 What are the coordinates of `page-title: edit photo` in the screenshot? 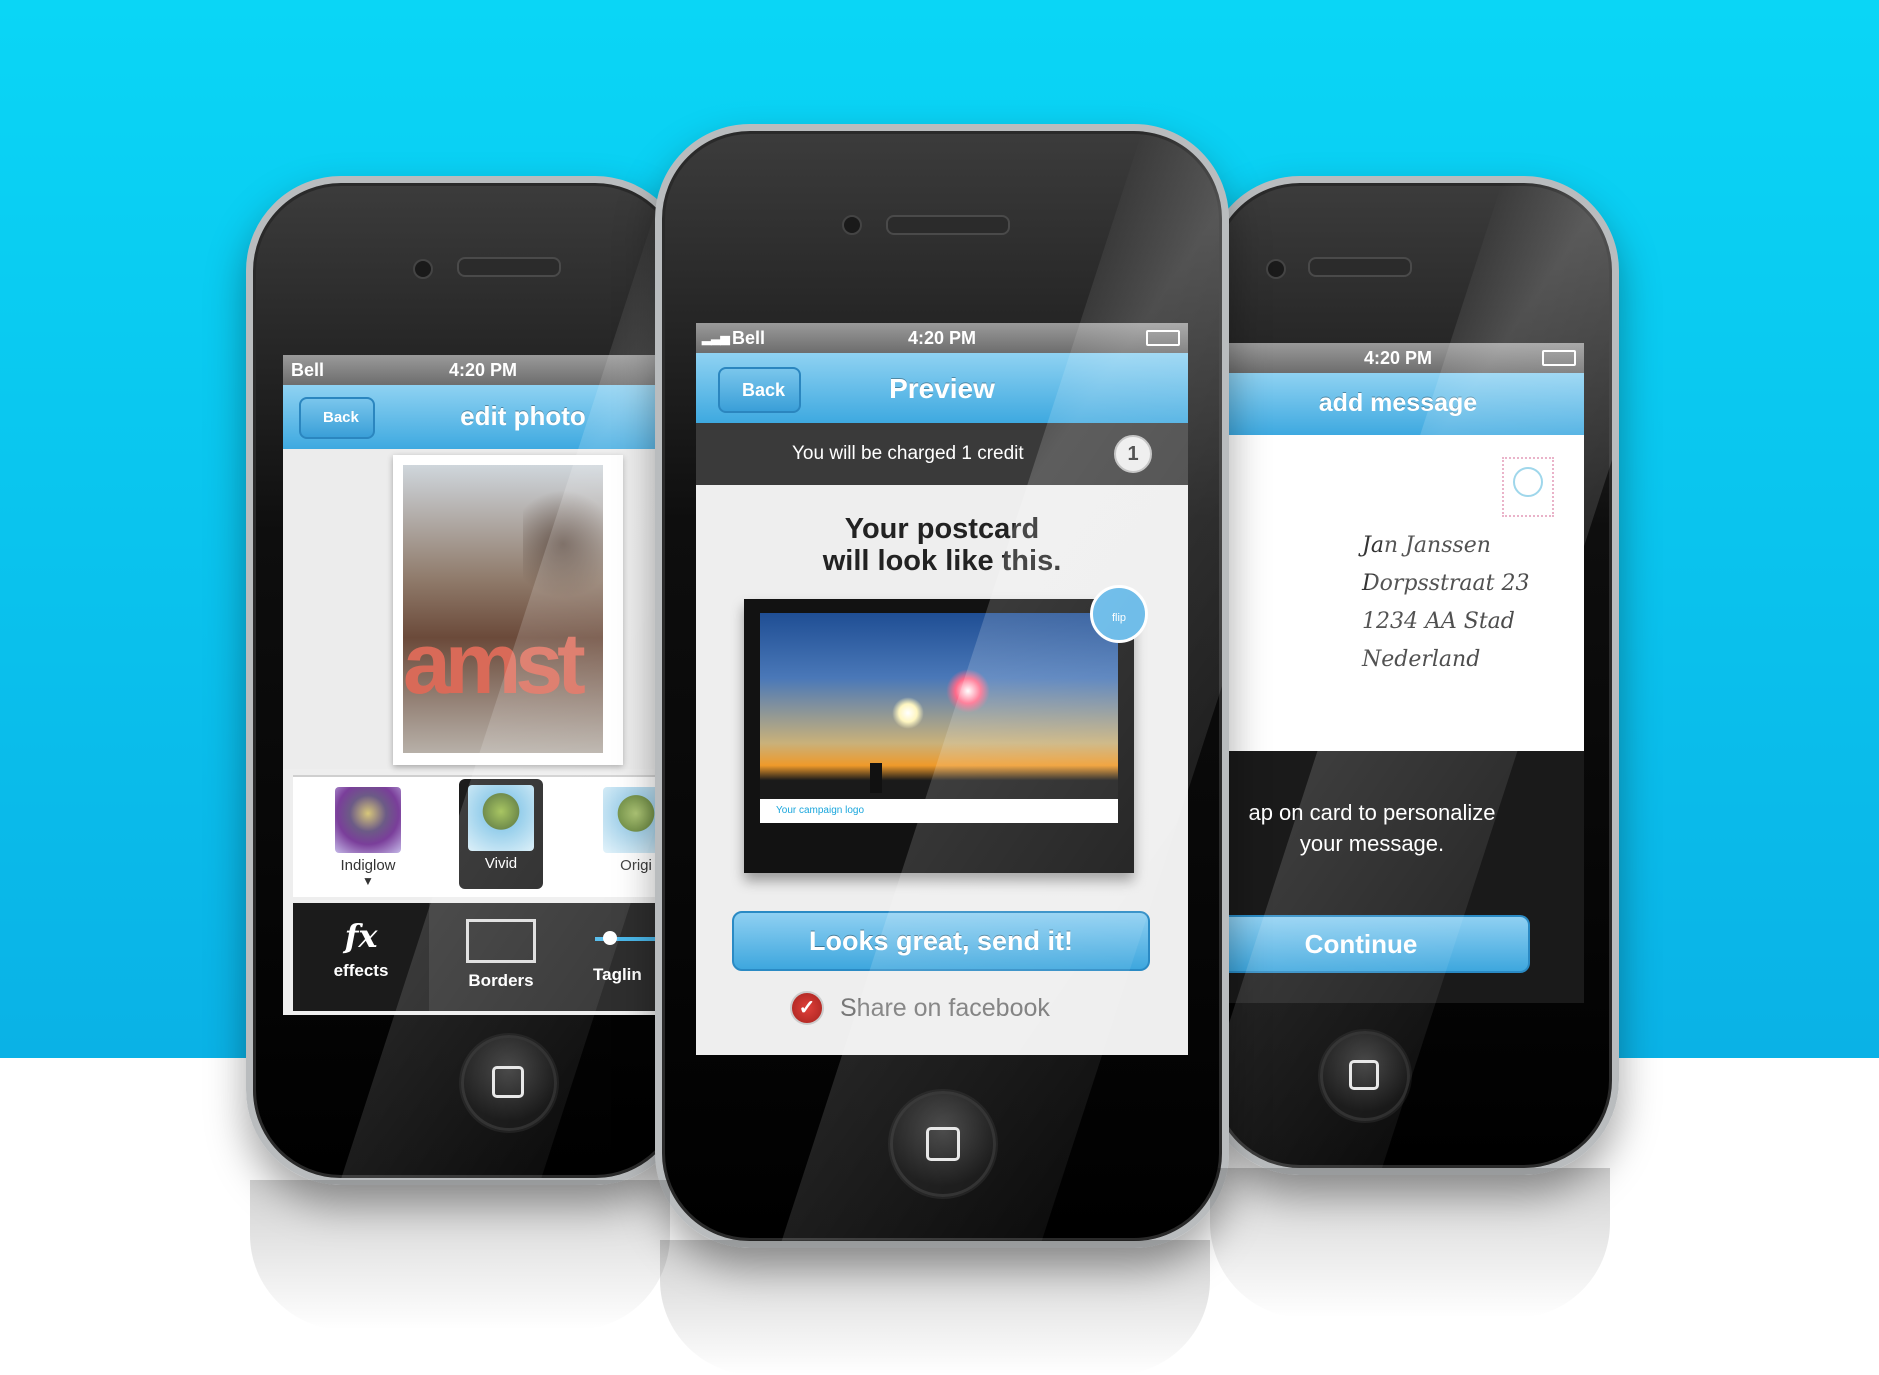 It's located at (523, 416).